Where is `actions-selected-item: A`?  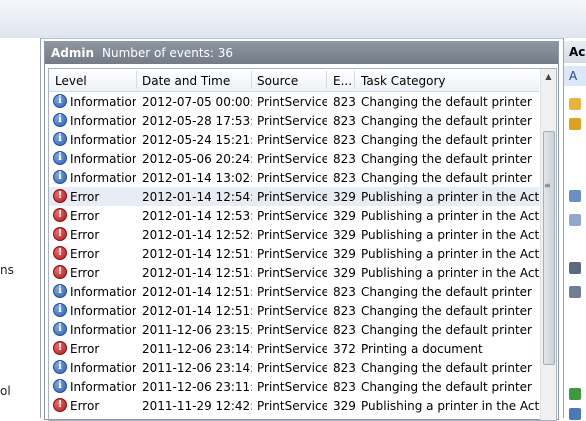 actions-selected-item: A is located at coordinates (575, 76).